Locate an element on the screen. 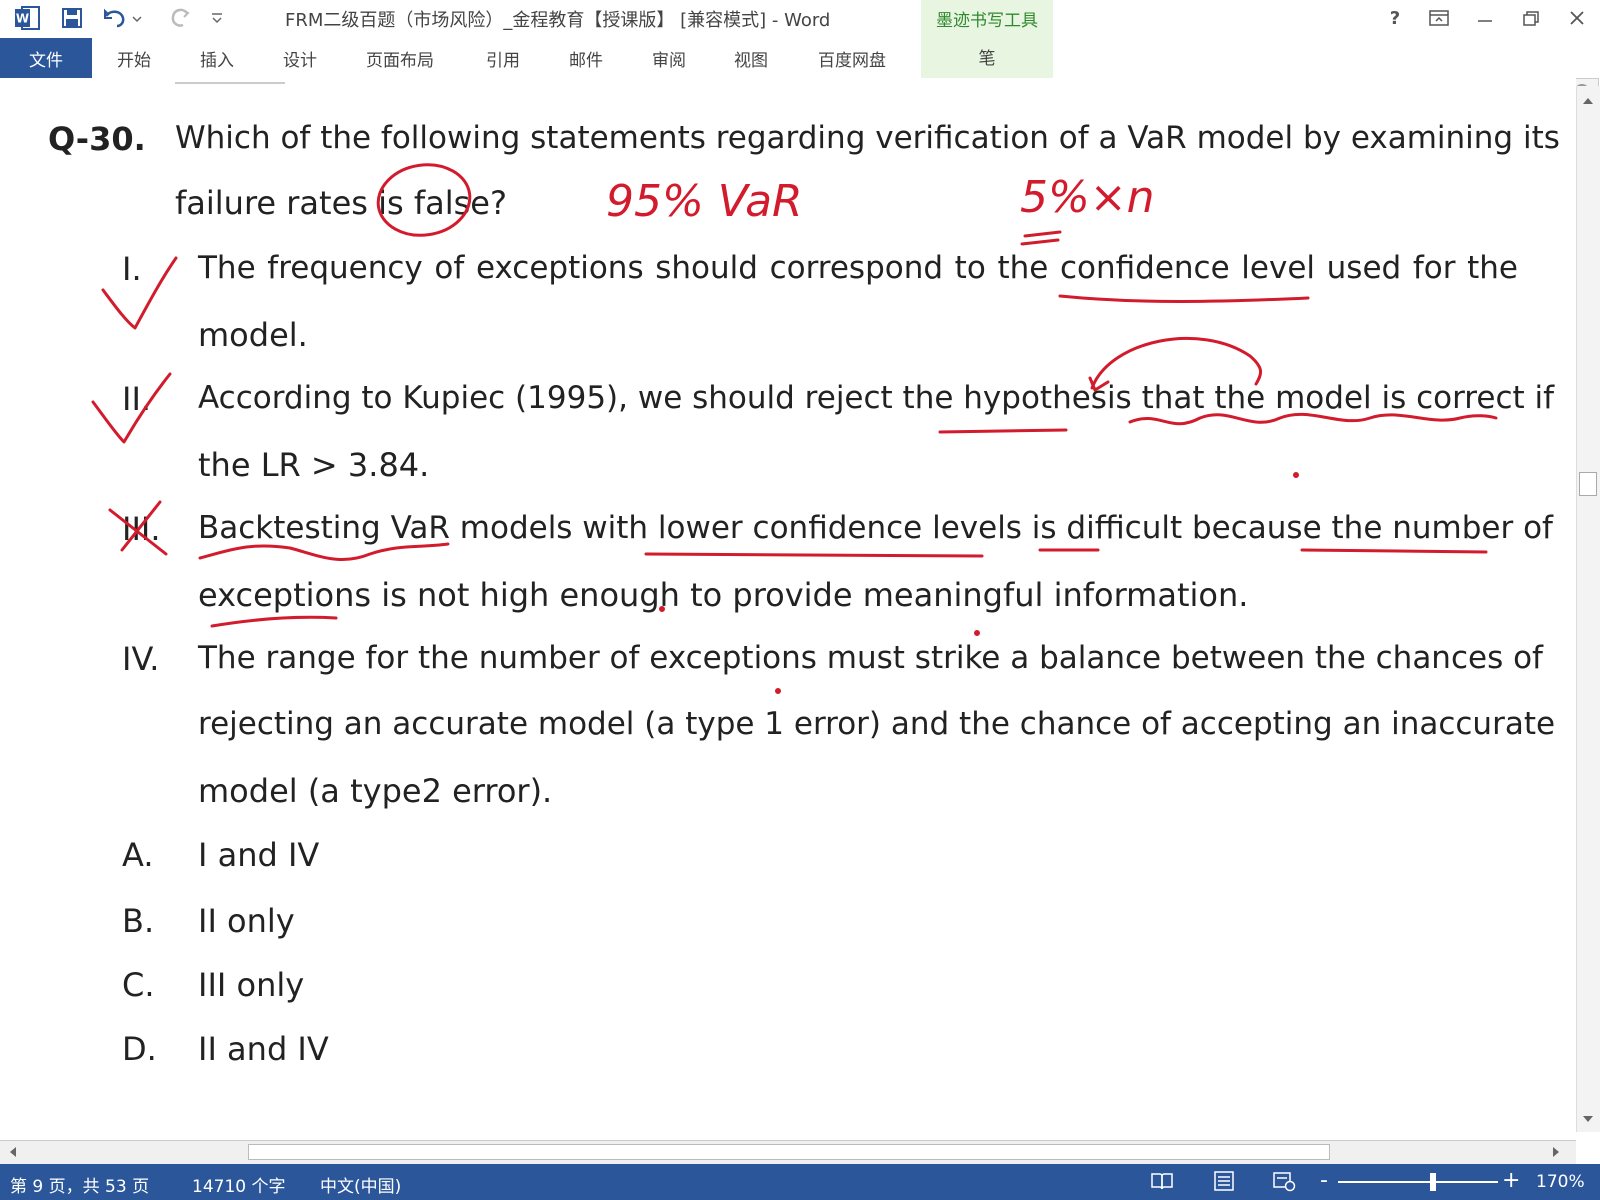 The image size is (1600, 1200). ink-underline-hypothesis is located at coordinates (1003, 431).